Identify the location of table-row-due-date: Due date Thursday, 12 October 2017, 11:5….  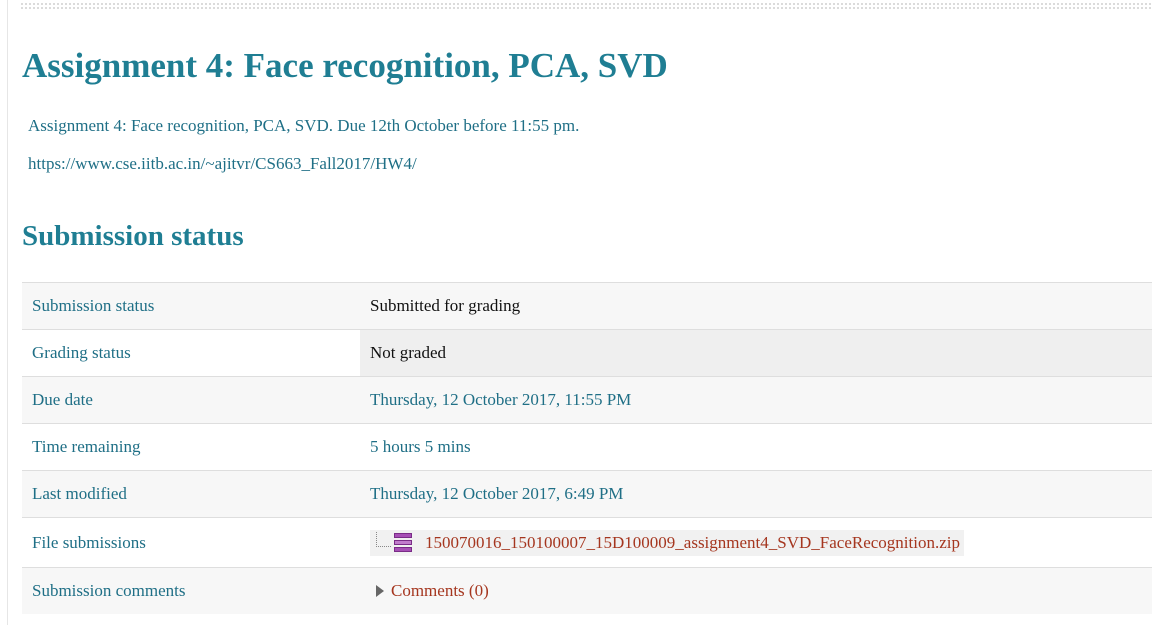
(587, 400).